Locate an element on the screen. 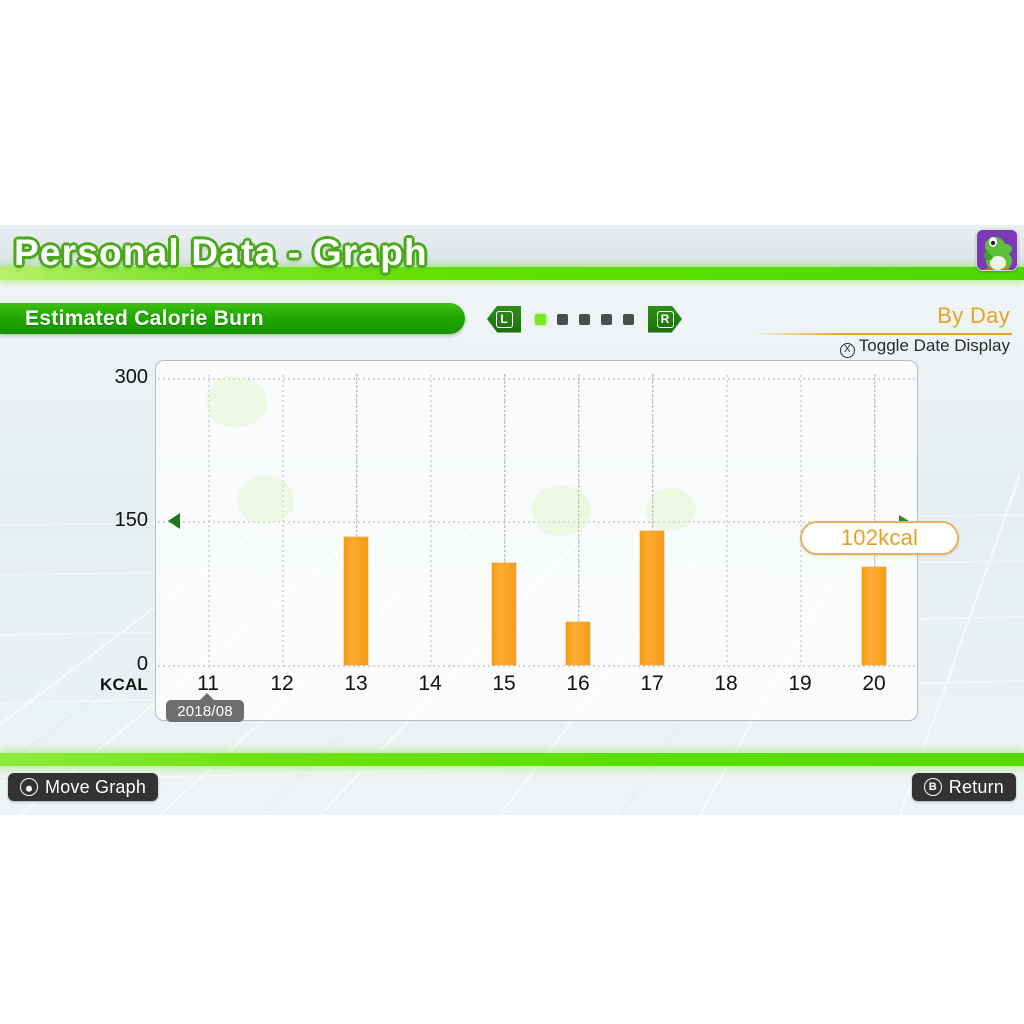 The image size is (1024, 1024). view-mode-label: By Day is located at coordinates (882, 316).